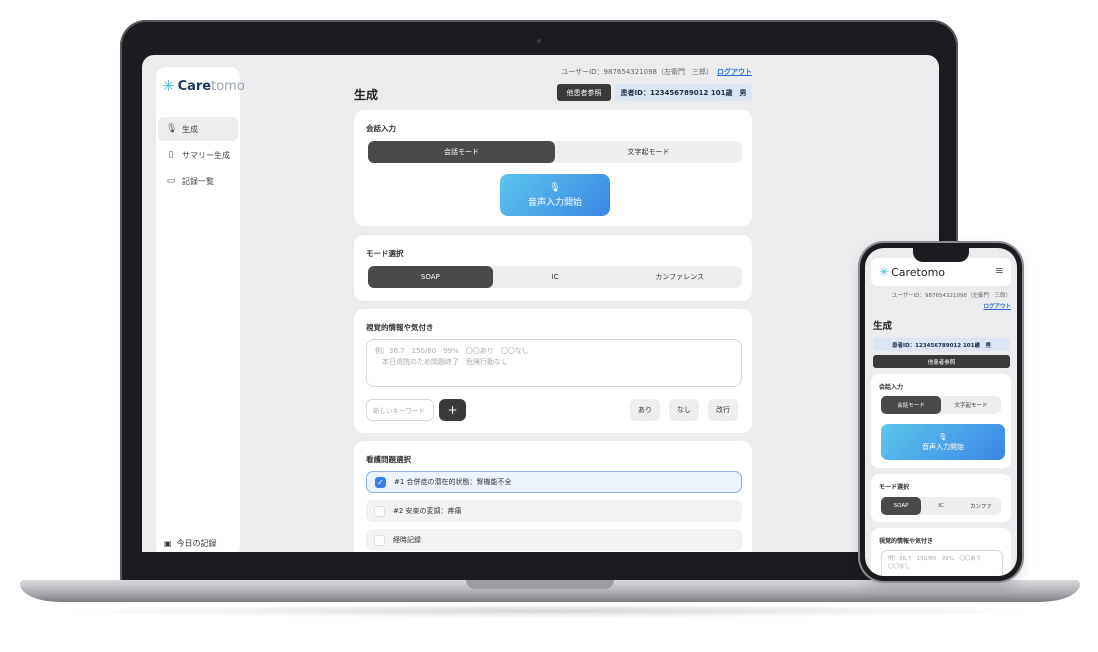 The width and height of the screenshot is (1098, 652). What do you see at coordinates (684, 410) in the screenshot?
I see `keyword-chip-nashi: なし` at bounding box center [684, 410].